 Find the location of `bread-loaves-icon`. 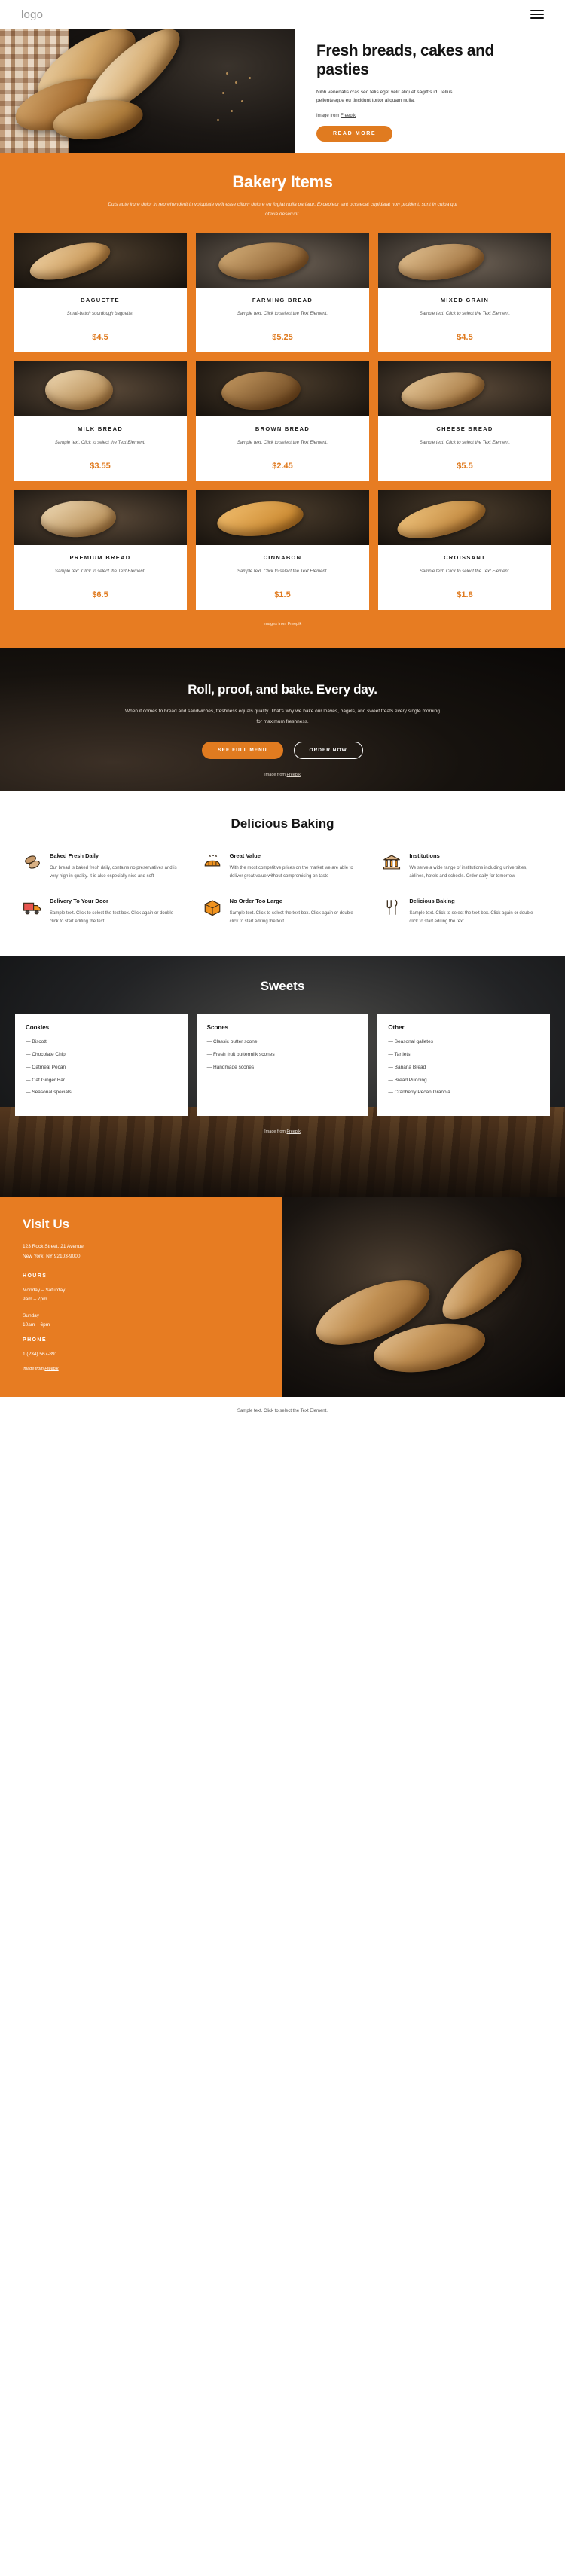

bread-loaves-icon is located at coordinates (32, 862).